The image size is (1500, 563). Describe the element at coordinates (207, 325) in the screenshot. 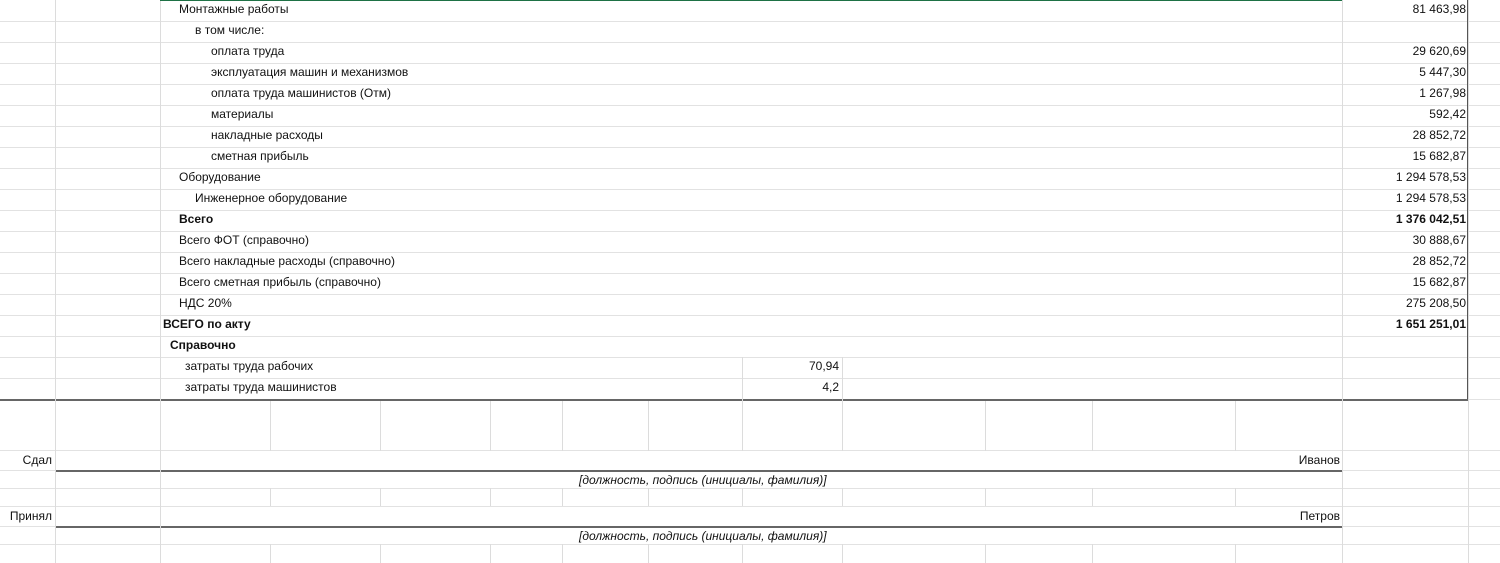

I see `row-label: ВСЕГО по акту` at that location.